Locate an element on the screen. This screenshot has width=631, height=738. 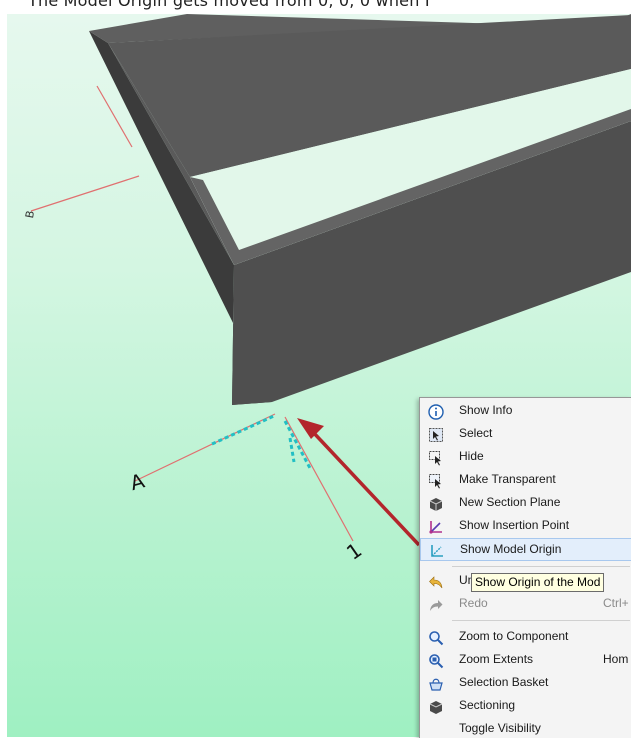
menu-label: Show Insertion Point is located at coordinates (514, 525).